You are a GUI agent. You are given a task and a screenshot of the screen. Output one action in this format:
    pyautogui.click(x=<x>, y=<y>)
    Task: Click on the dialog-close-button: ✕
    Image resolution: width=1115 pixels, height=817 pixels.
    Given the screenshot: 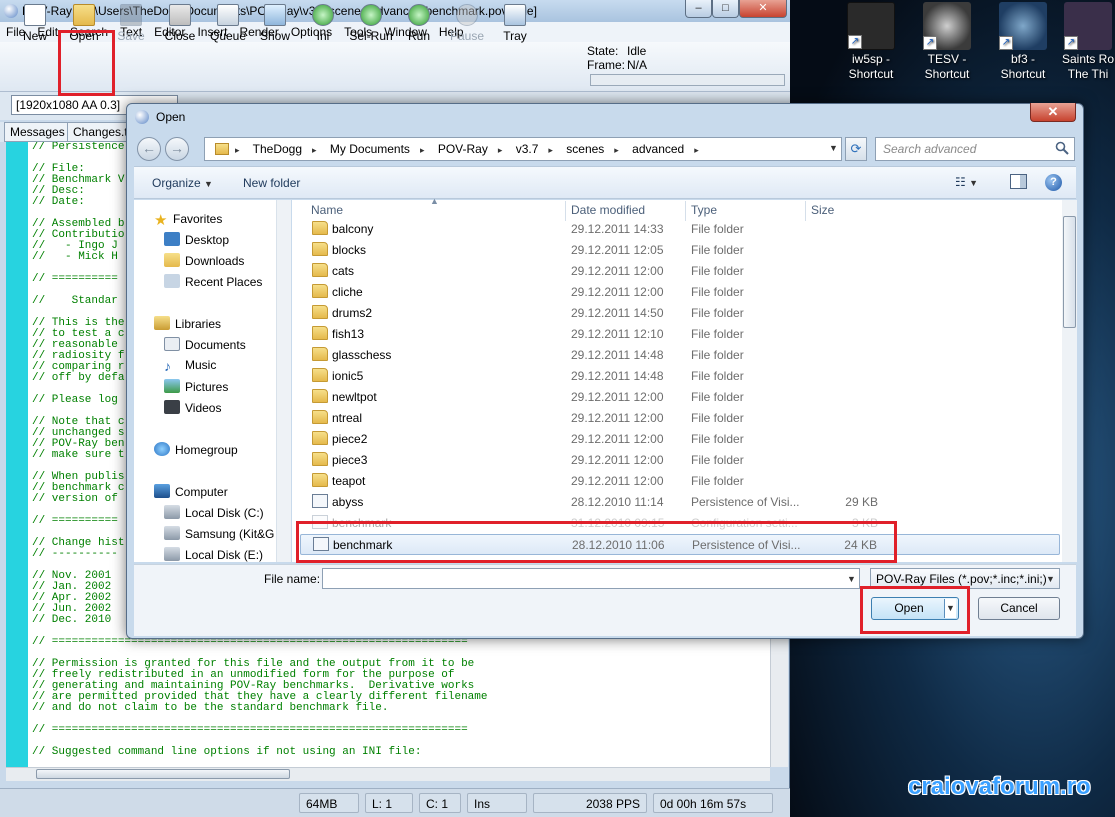 What is the action you would take?
    pyautogui.click(x=1053, y=112)
    